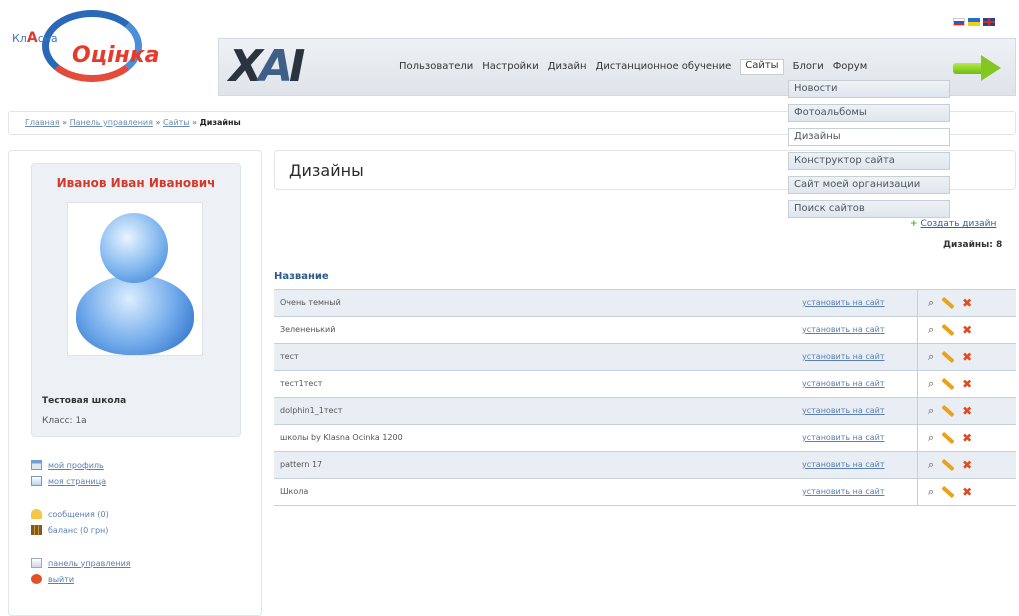 Image resolution: width=1019 pixels, height=616 pixels. What do you see at coordinates (850, 68) in the screenshot?
I see `menu-item-forum: Форум` at bounding box center [850, 68].